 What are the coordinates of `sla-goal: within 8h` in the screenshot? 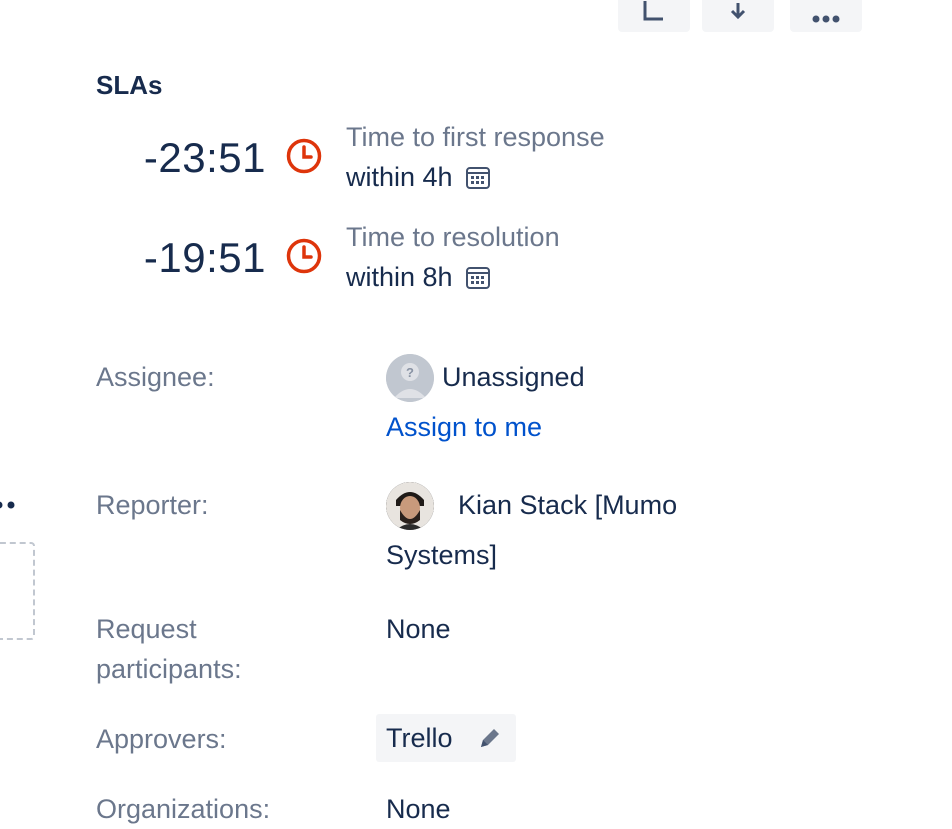 It's located at (418, 277).